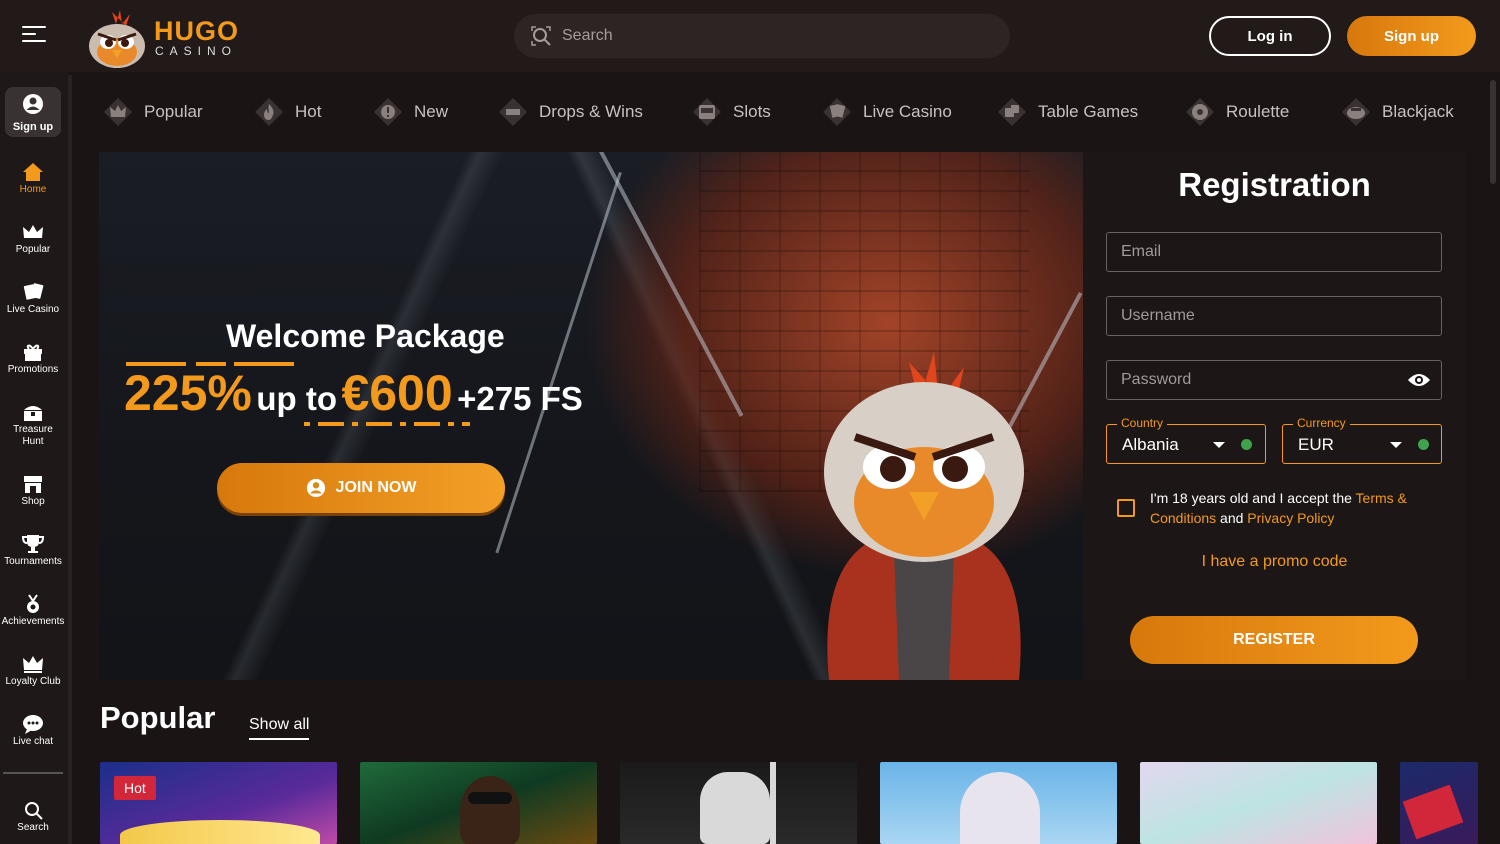 The width and height of the screenshot is (1500, 844). Describe the element at coordinates (33, 484) in the screenshot. I see `shop-icon` at that location.